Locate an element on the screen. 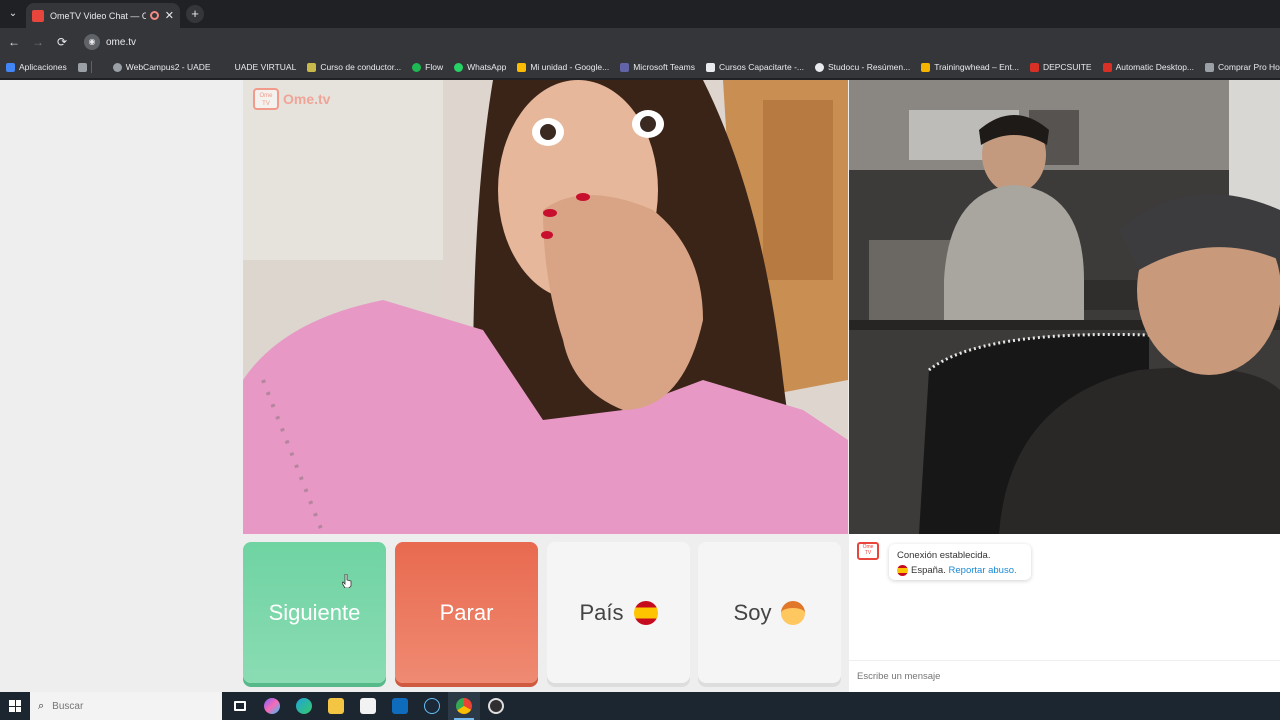 The height and width of the screenshot is (720, 1280). reload-button: ⟳ is located at coordinates (62, 42).